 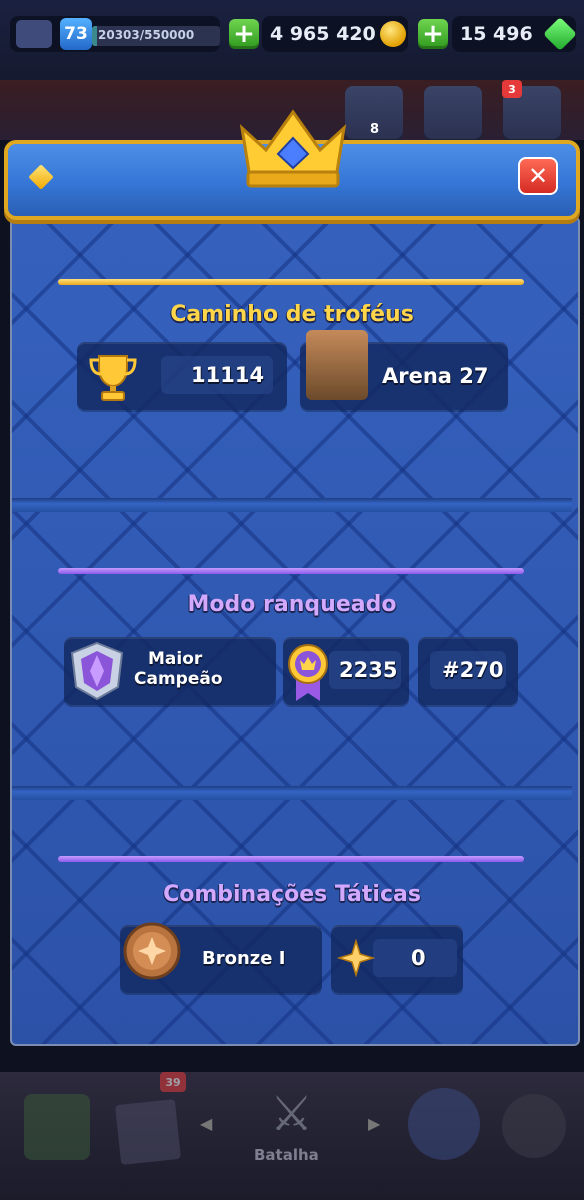 I want to click on battle-tab-label: Batalha, so click(x=286, y=1155).